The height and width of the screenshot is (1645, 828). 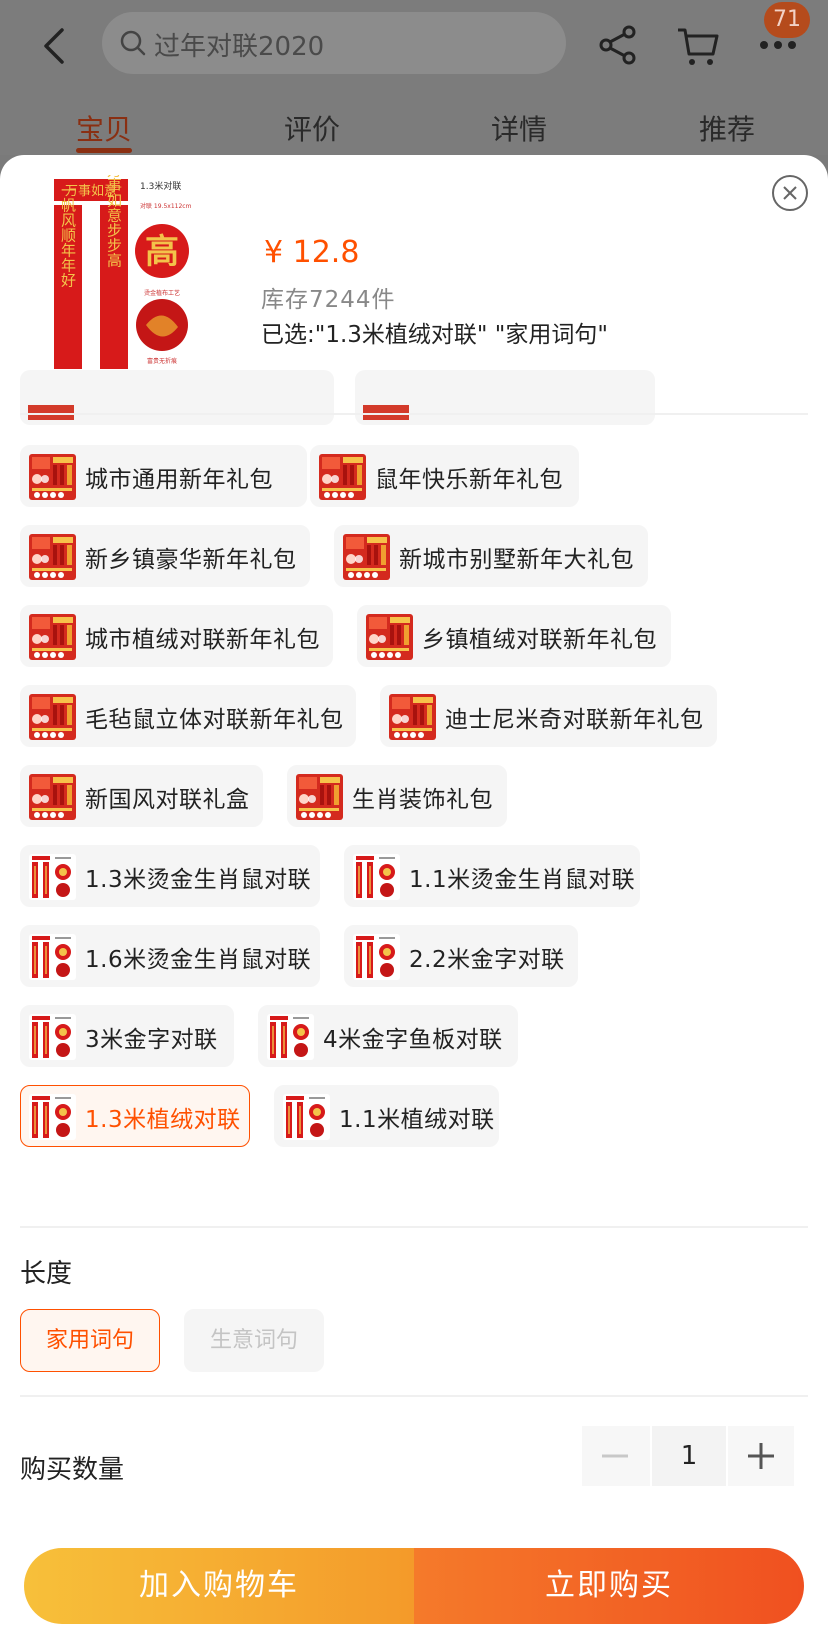 What do you see at coordinates (202, 640) in the screenshot?
I see `option-label: 城市植绒对联新年礼包` at bounding box center [202, 640].